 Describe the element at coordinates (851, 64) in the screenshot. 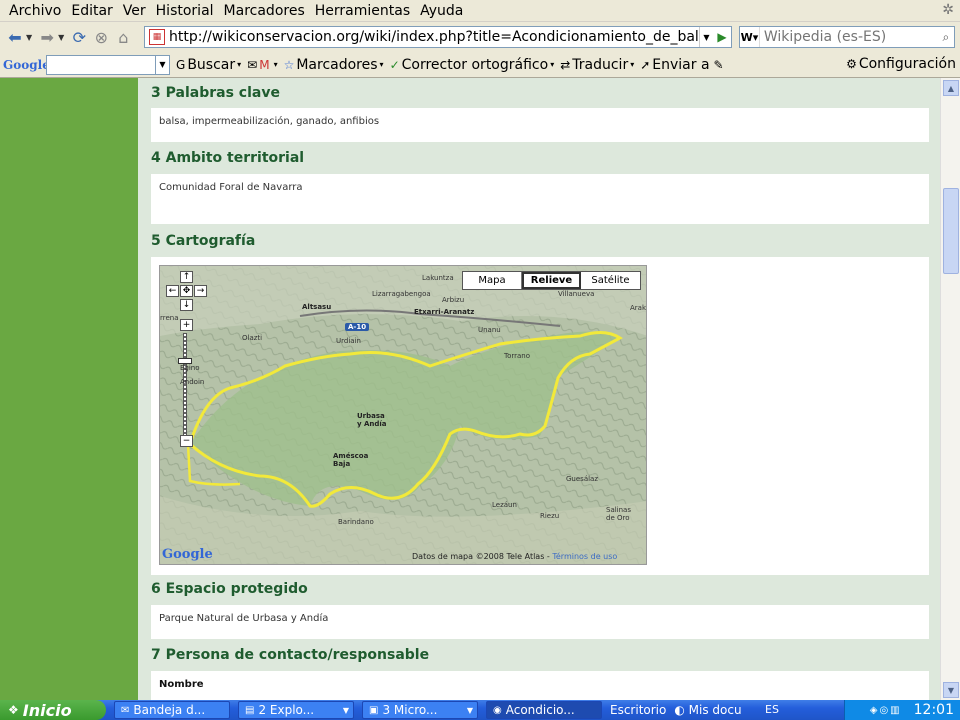

I see `settings-wrench-icon: ⚙` at that location.